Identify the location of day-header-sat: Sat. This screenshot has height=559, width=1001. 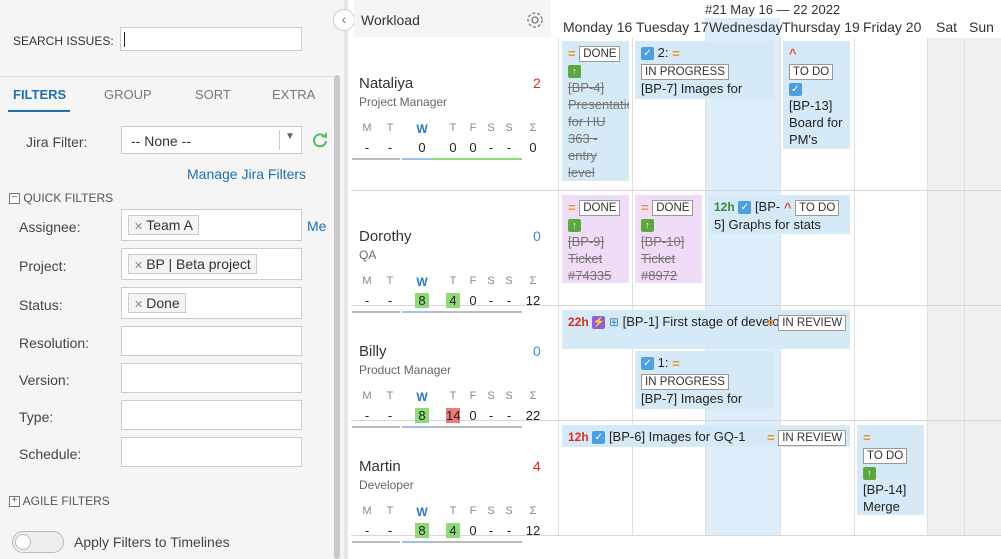
(947, 27).